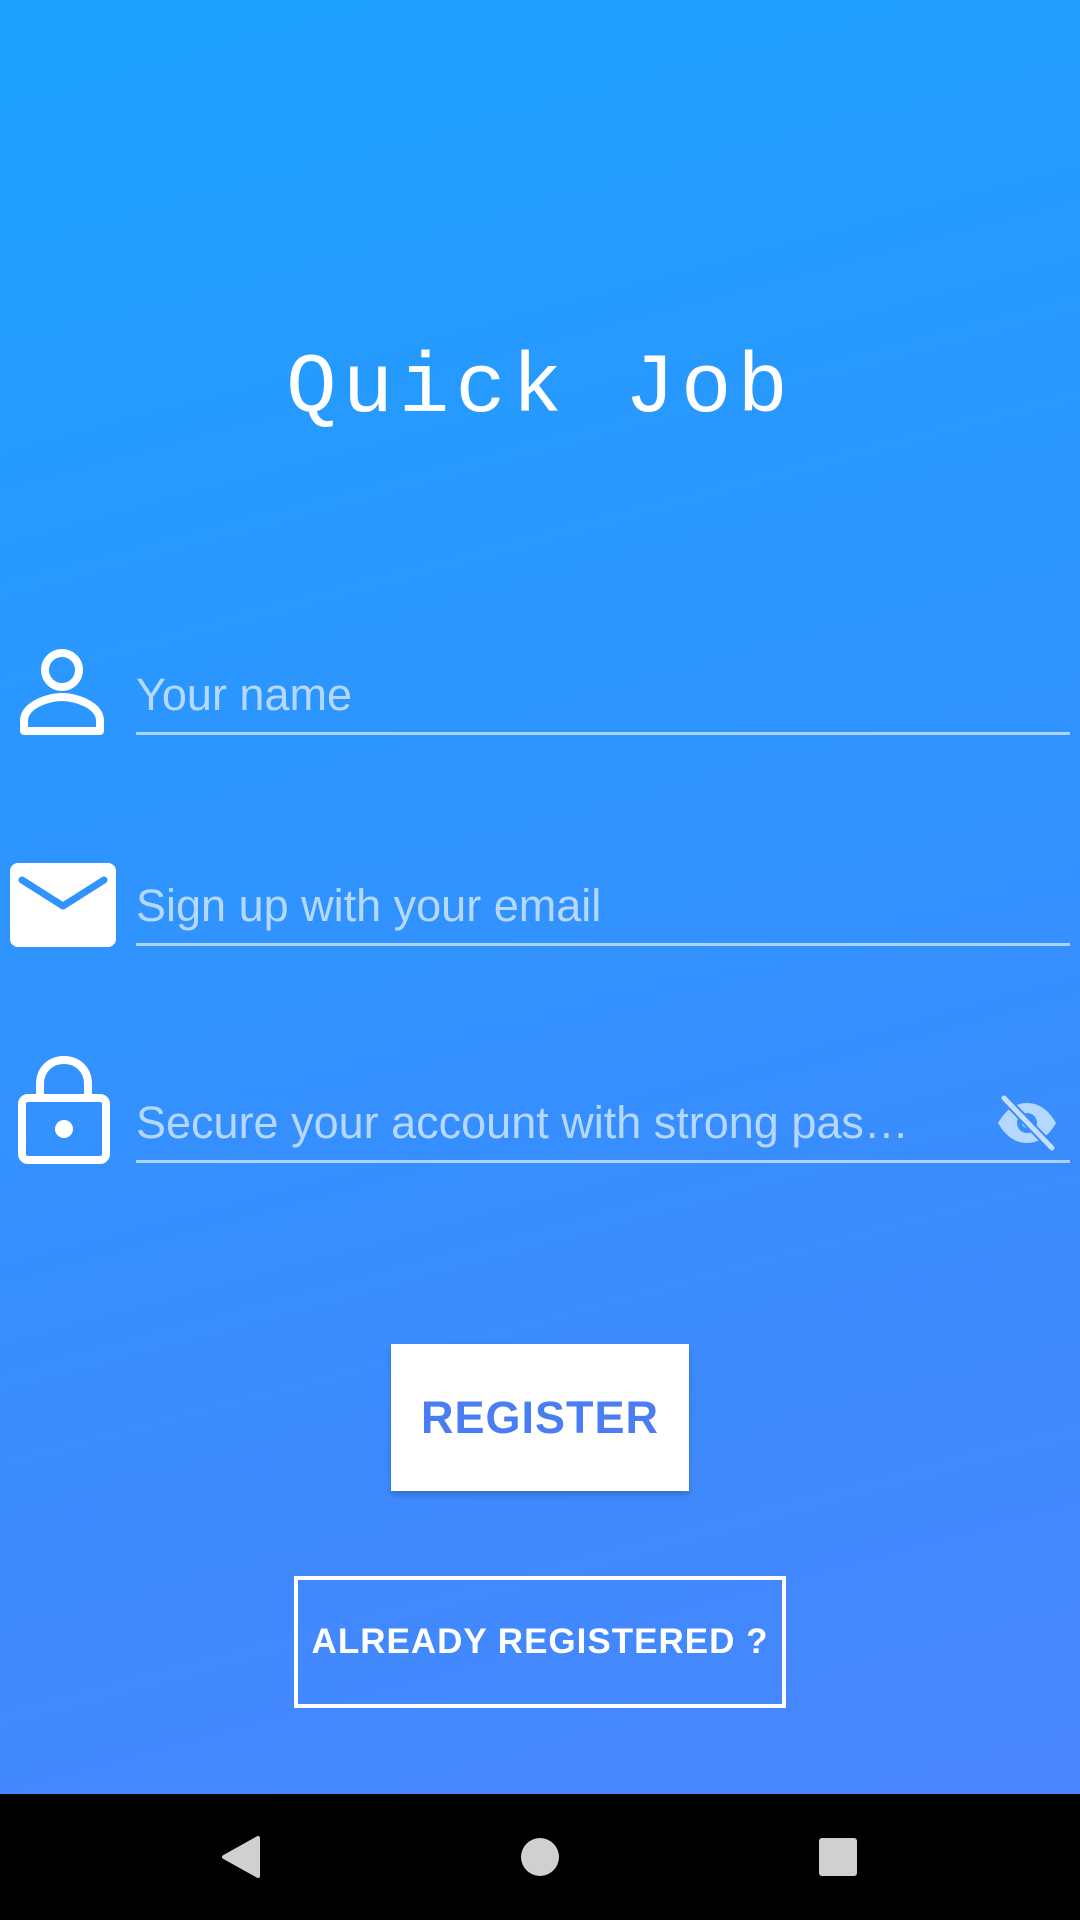 The height and width of the screenshot is (1920, 1080). I want to click on visibility-off-icon, so click(1027, 1123).